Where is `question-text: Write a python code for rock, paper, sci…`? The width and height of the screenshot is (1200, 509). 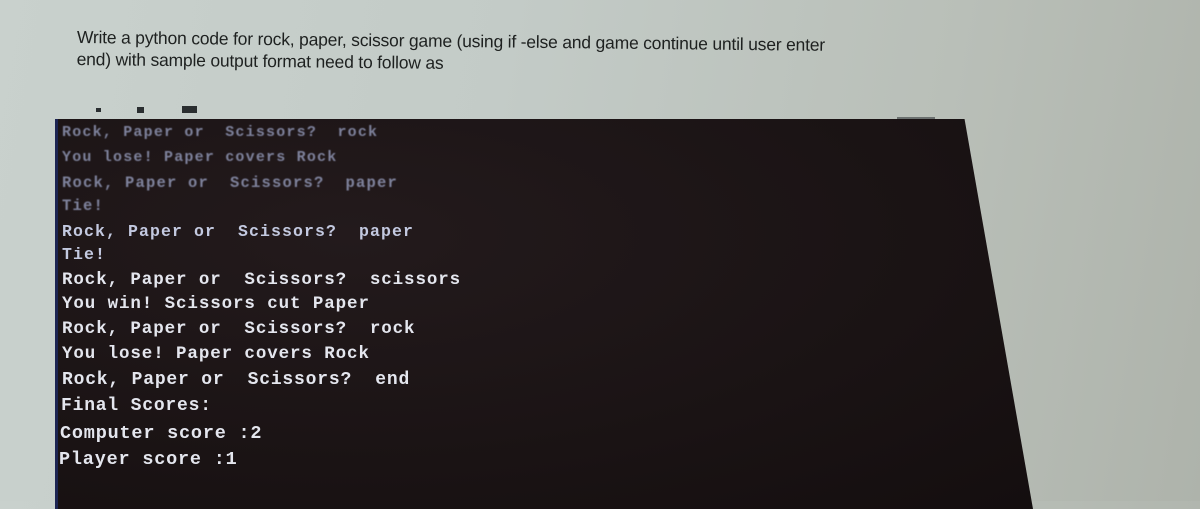 question-text: Write a python code for rock, paper, sci… is located at coordinates (567, 53).